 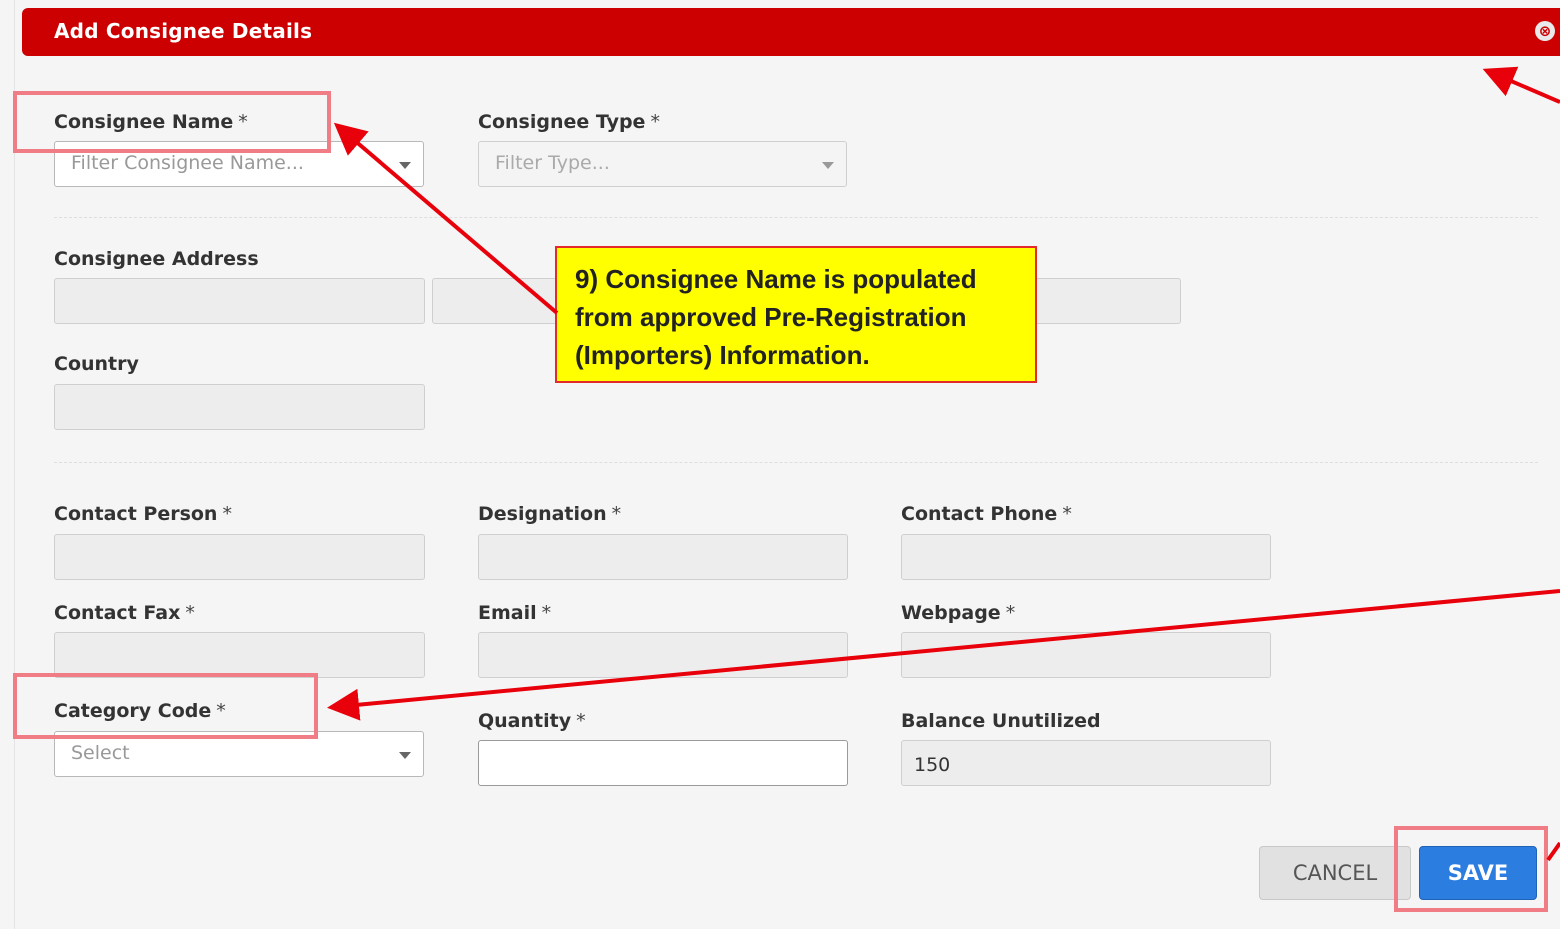 What do you see at coordinates (1545, 31) in the screenshot?
I see `close-icon: ⊗` at bounding box center [1545, 31].